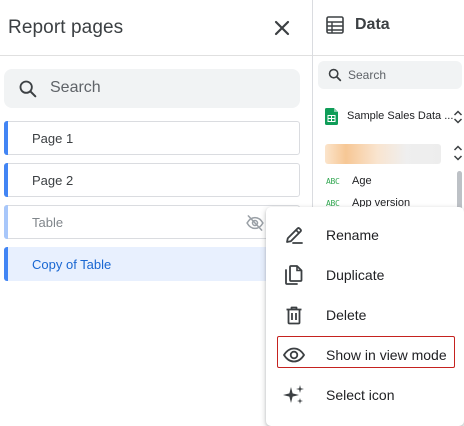 This screenshot has width=464, height=426. I want to click on field-name: Age, so click(362, 181).